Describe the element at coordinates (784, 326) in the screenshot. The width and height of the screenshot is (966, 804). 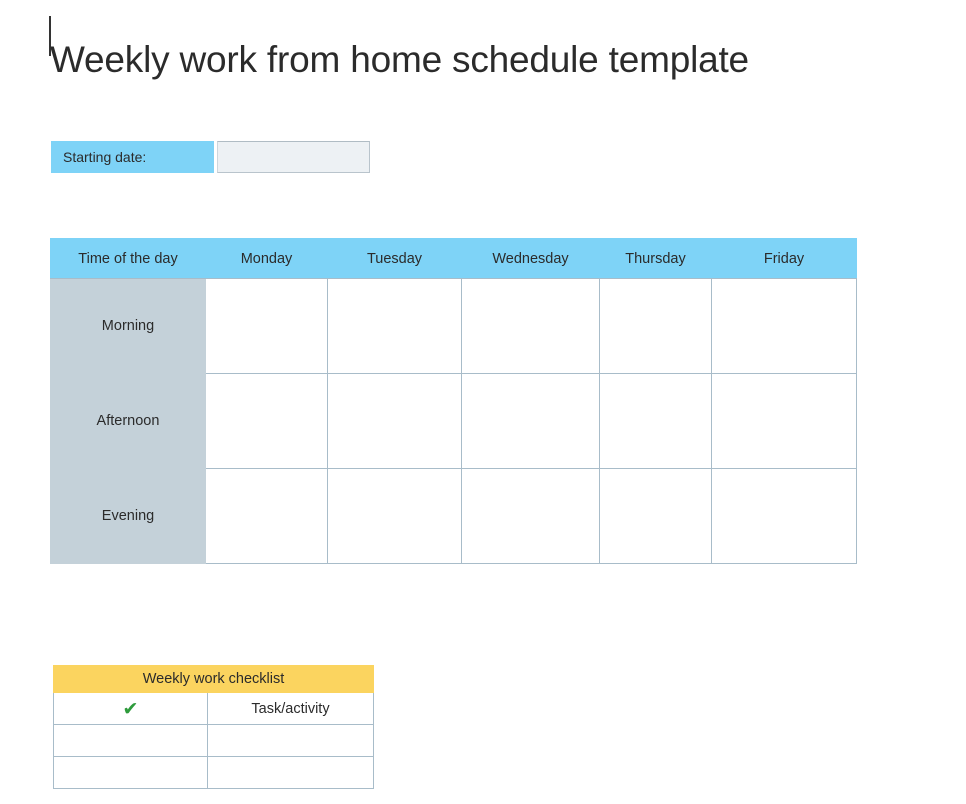
I see `schedule-cell-morning-friday` at that location.